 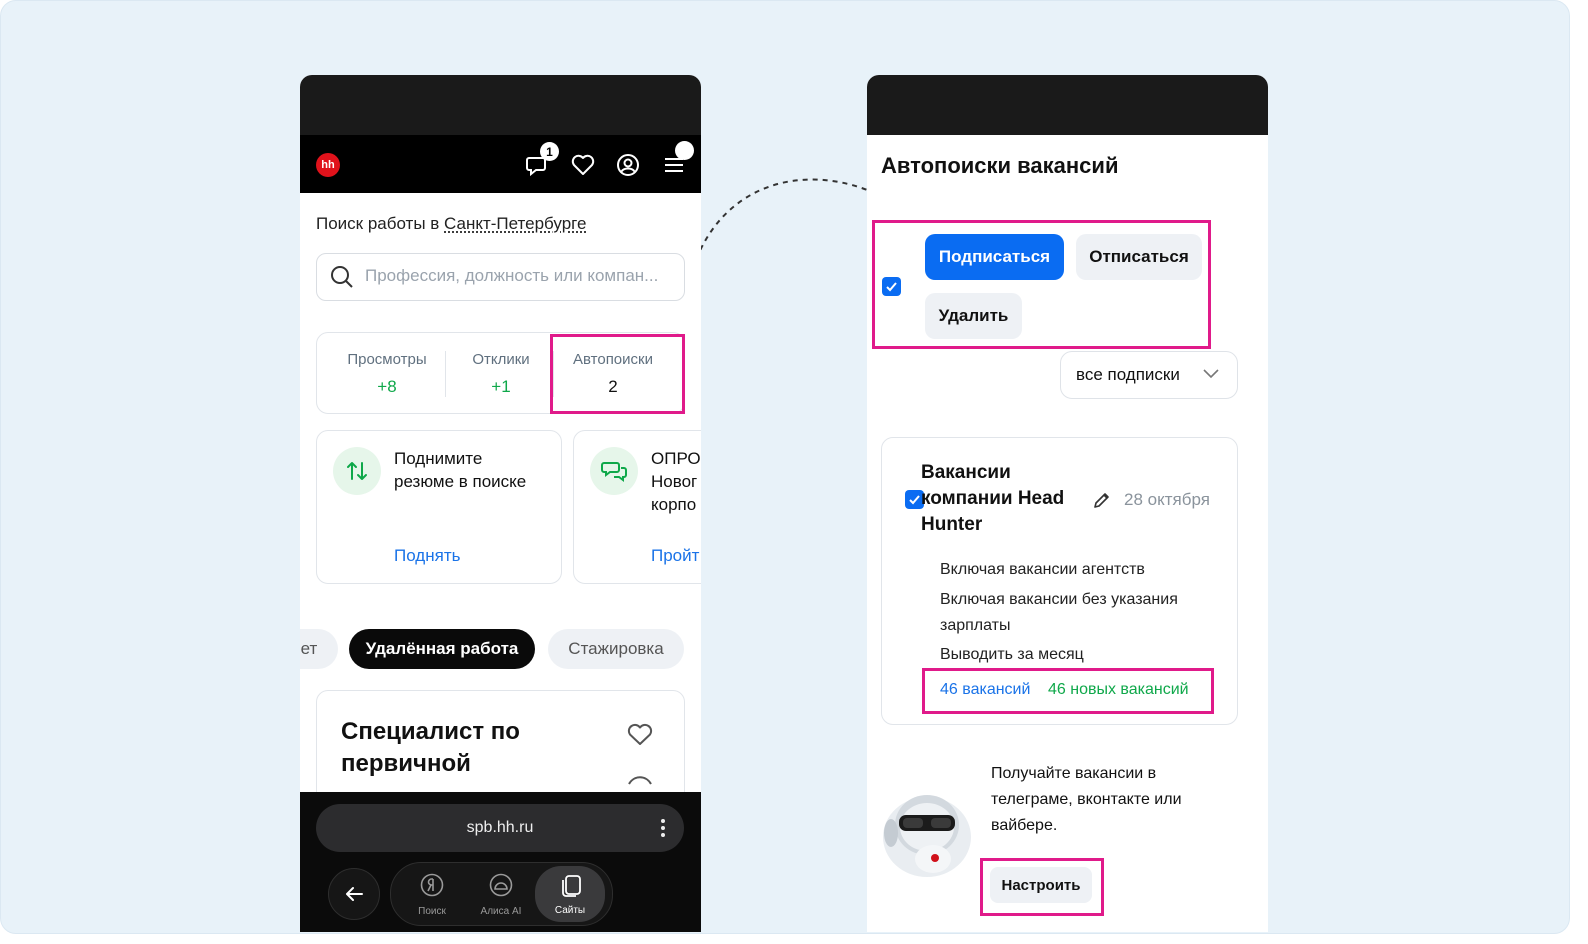 I want to click on url-text: spb.hh.ru, so click(x=500, y=827).